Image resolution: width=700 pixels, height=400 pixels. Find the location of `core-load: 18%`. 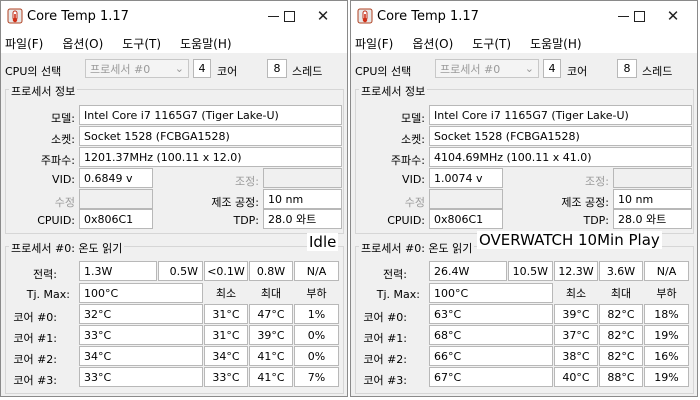

core-load: 18% is located at coordinates (666, 314).